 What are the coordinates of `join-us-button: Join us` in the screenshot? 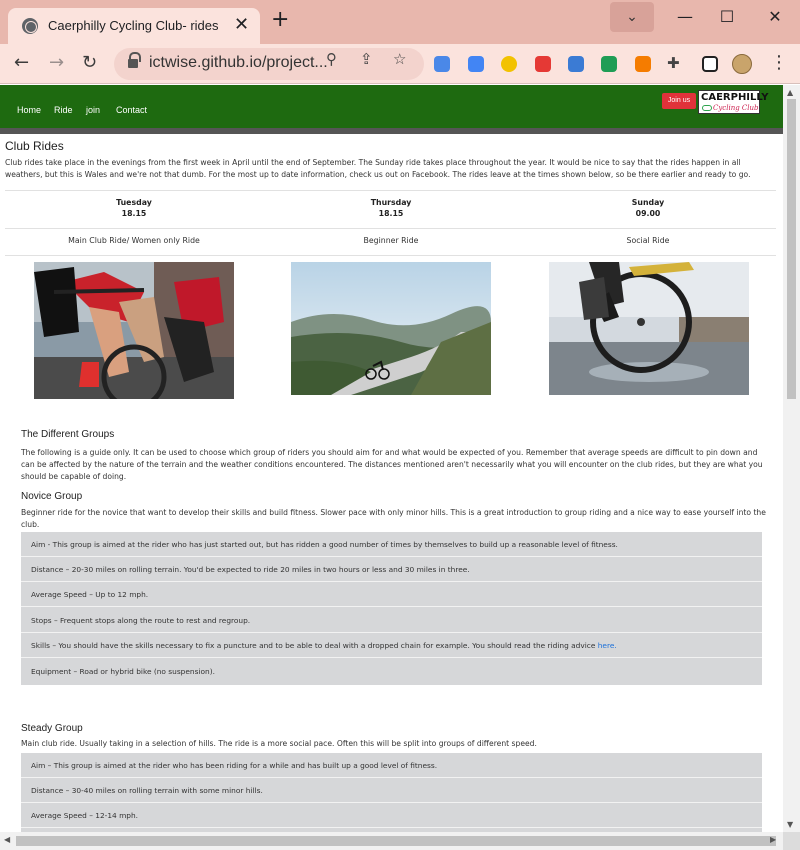 It's located at (679, 101).